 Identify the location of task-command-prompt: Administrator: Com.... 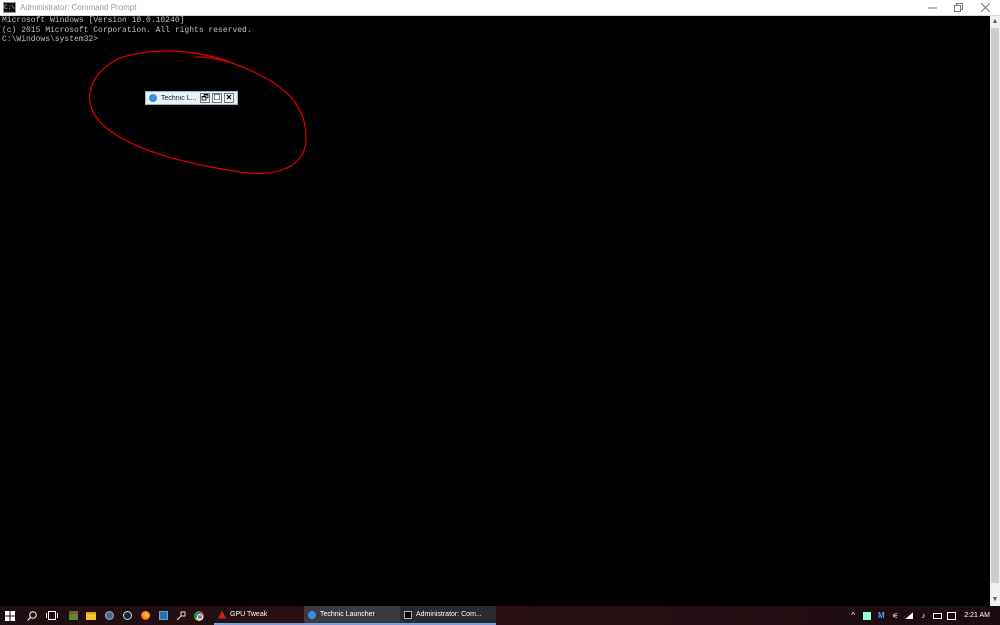
(448, 615).